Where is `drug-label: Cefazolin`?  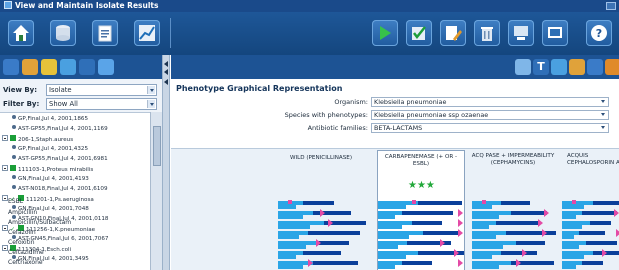
drug-label: Cefazolin is located at coordinates (22, 232).